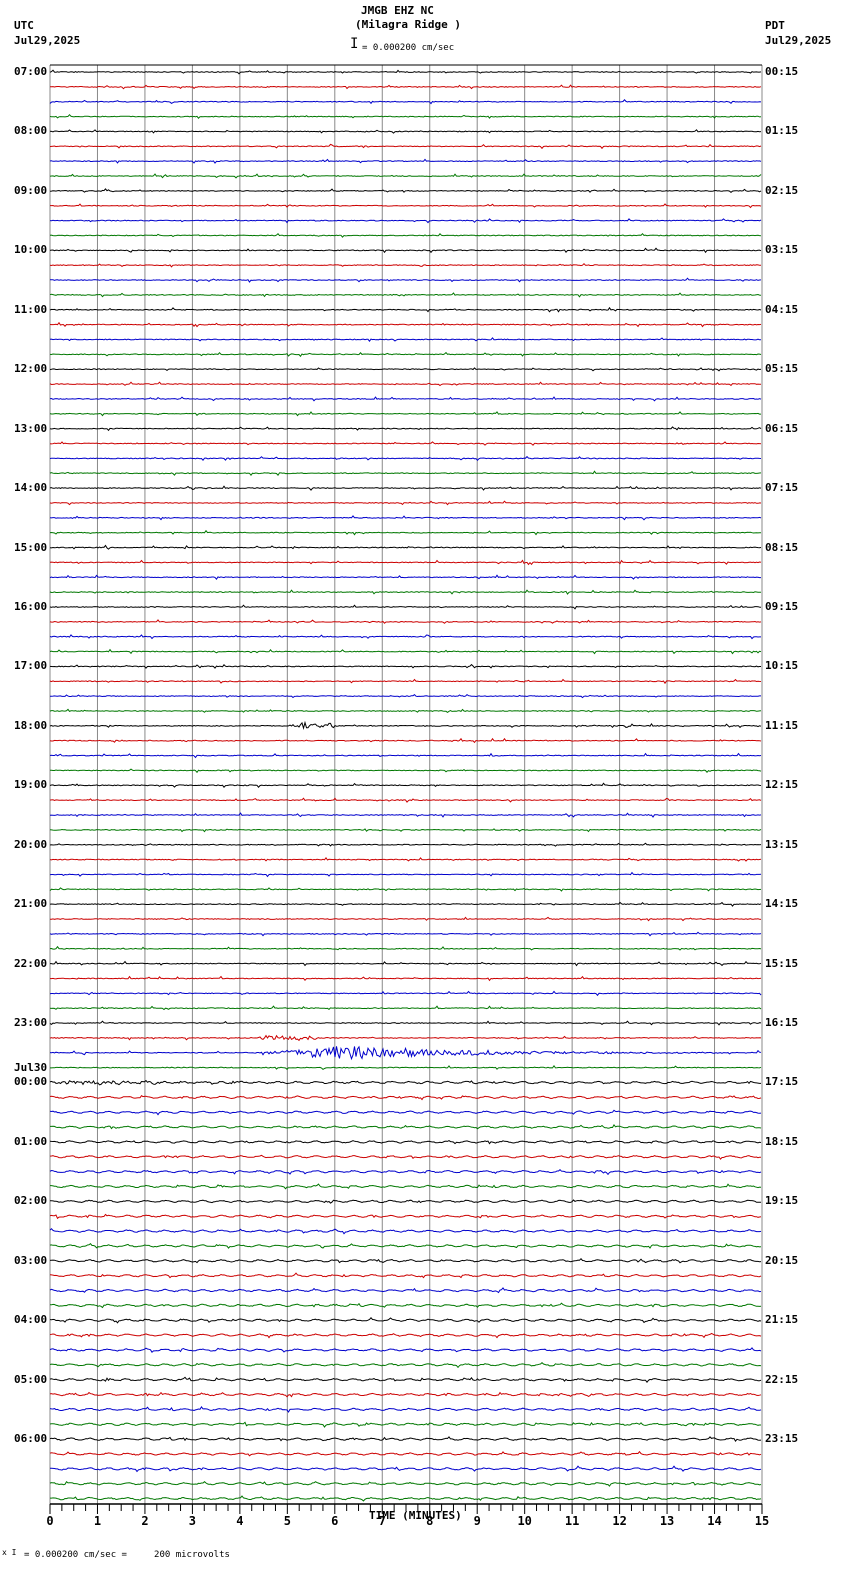 The image size is (850, 1584). What do you see at coordinates (382, 1521) in the screenshot?
I see `x-tick-label: 7` at bounding box center [382, 1521].